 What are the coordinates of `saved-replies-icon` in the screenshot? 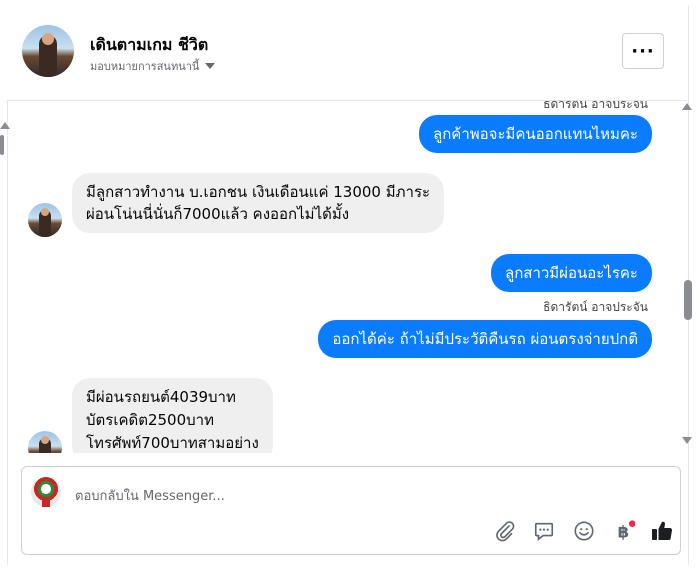 It's located at (544, 531).